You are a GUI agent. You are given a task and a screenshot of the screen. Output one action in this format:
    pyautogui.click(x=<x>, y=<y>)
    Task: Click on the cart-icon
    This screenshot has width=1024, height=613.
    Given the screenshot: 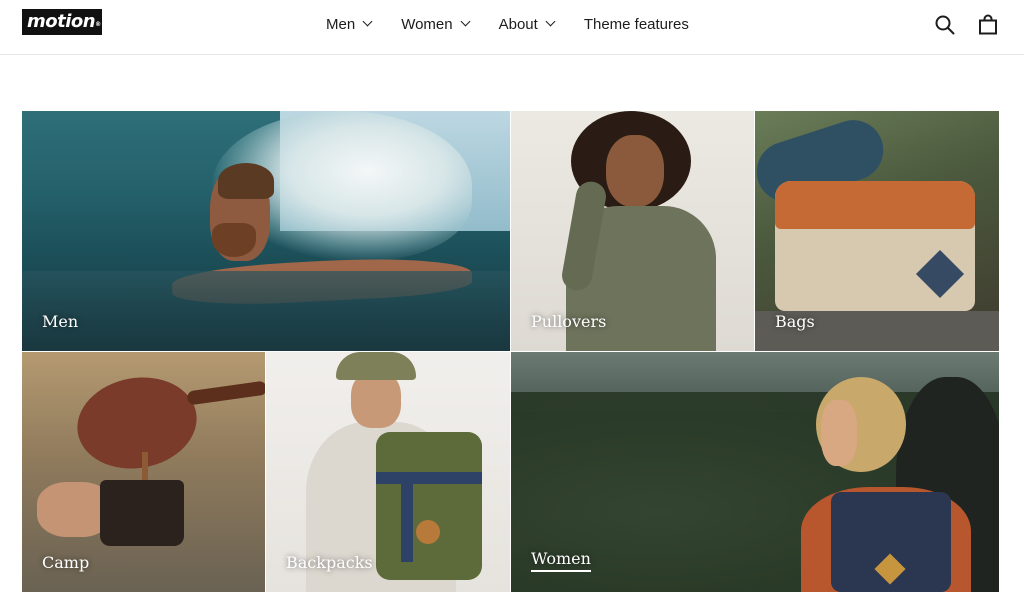 What is the action you would take?
    pyautogui.click(x=988, y=24)
    